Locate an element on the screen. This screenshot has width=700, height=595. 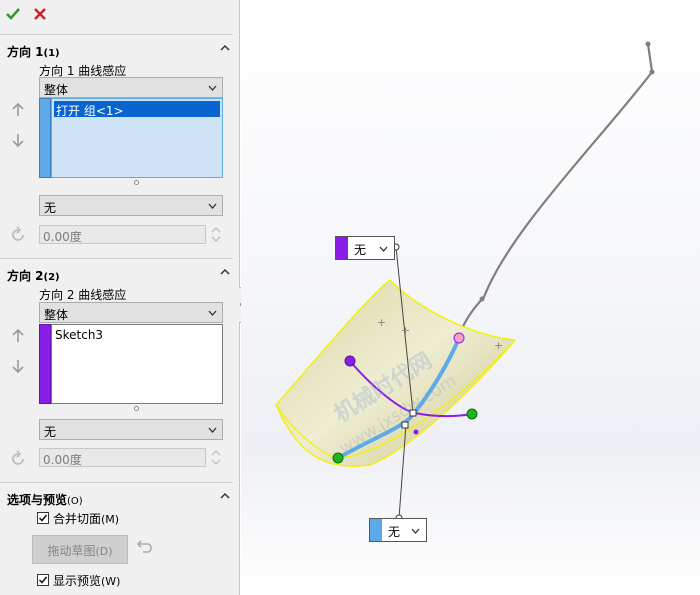
show-preview-label: 显示预览(W) is located at coordinates (86, 580).